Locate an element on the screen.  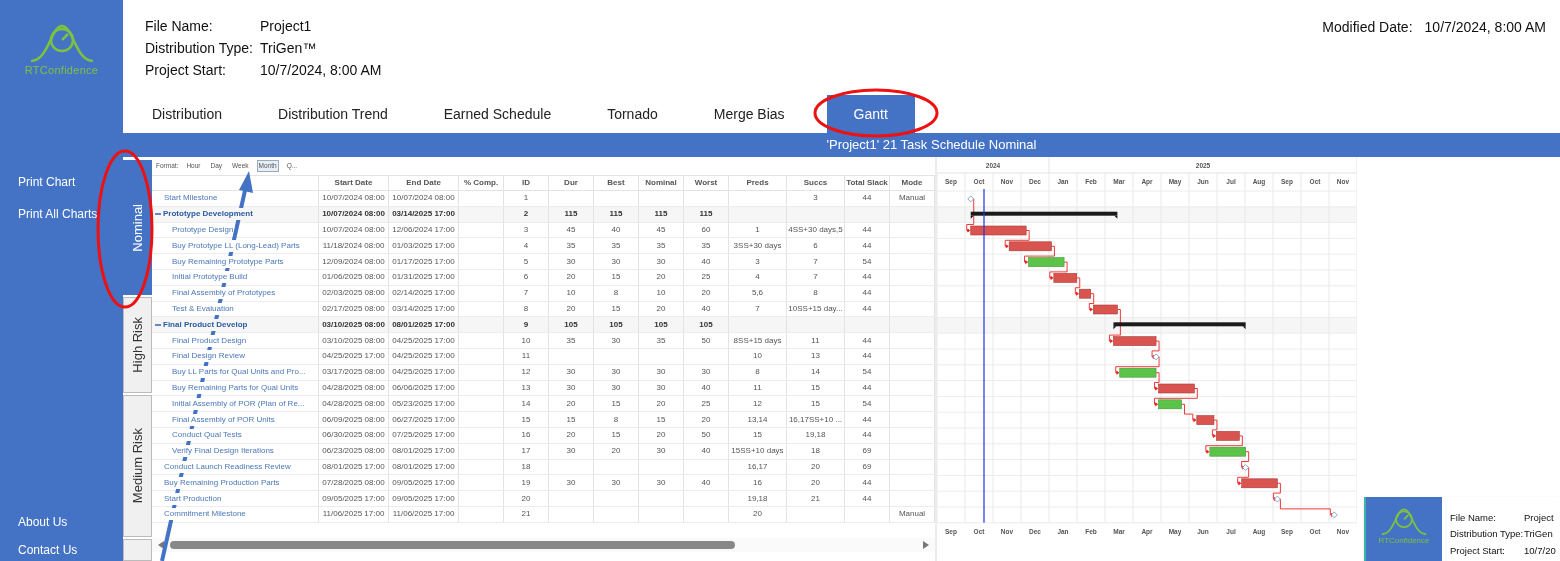
task-name: Final Design Review is located at coordinates (208, 356).